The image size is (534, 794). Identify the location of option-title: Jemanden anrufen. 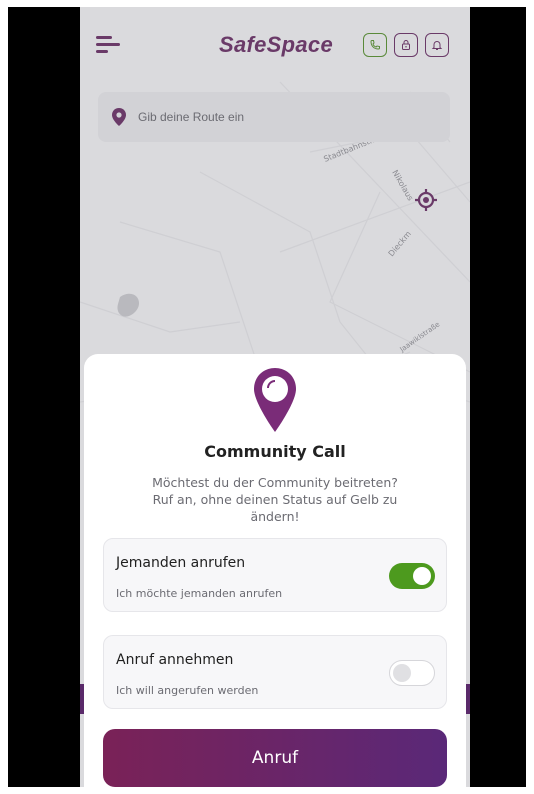
(181, 563).